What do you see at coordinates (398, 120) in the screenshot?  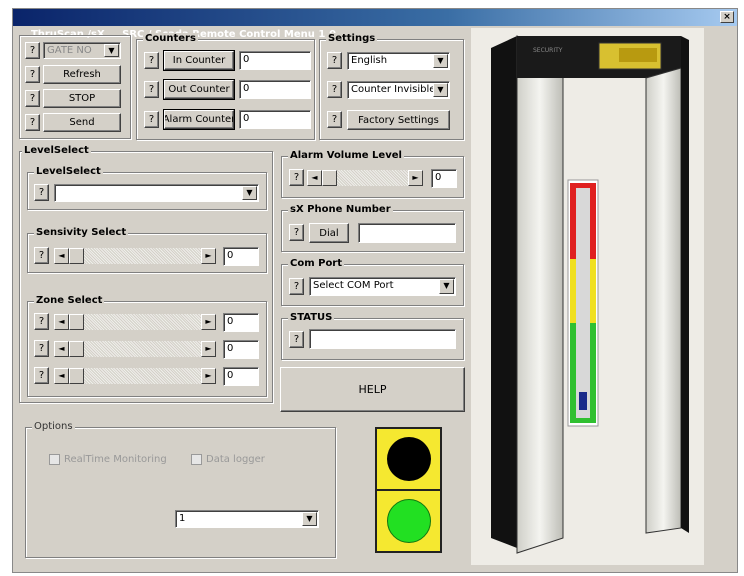 I see `factory-settings-button: Factory Settings` at bounding box center [398, 120].